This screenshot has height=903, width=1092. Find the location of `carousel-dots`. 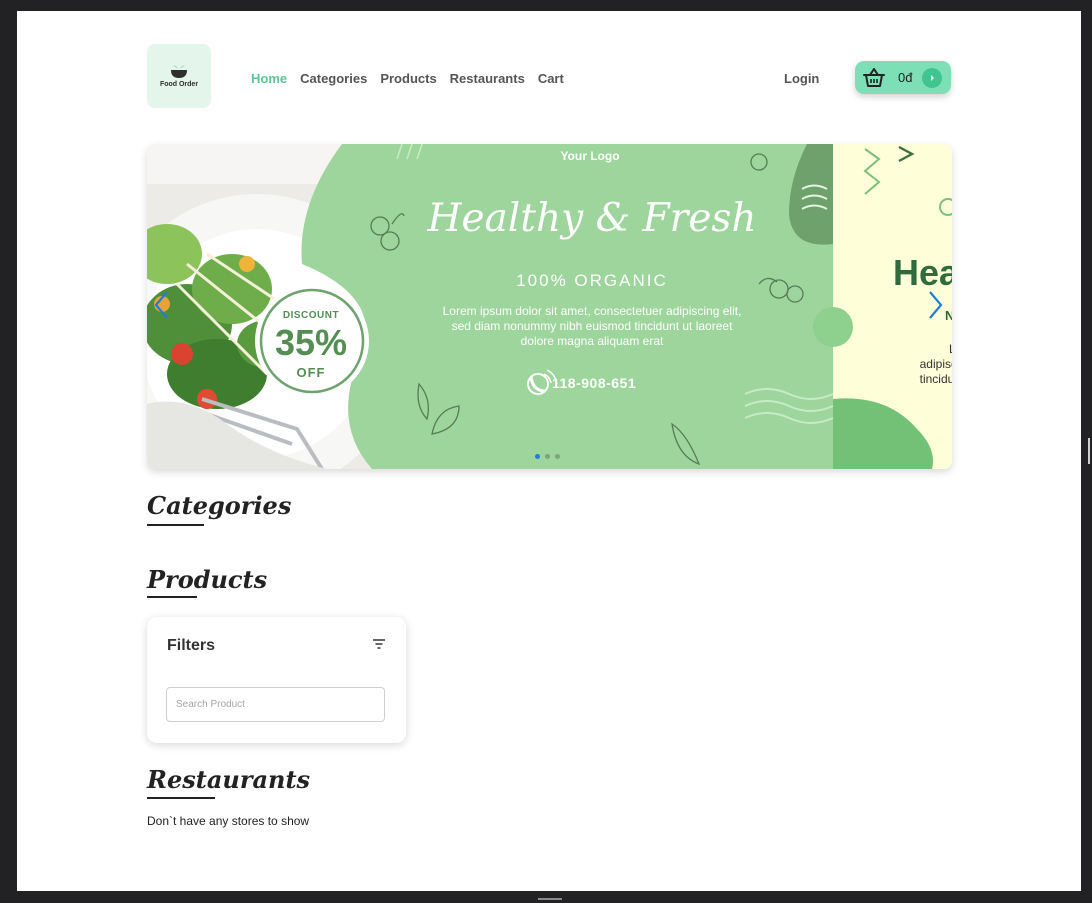

carousel-dots is located at coordinates (547, 456).